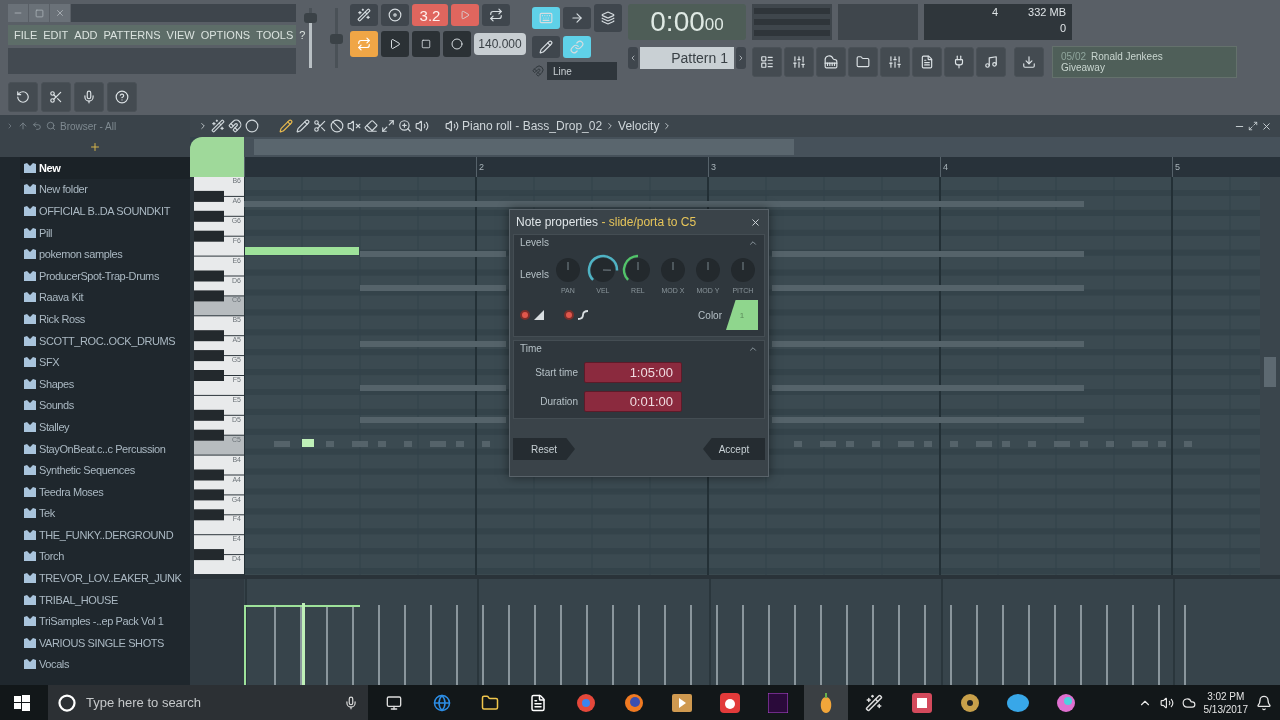  What do you see at coordinates (994, 13) in the screenshot?
I see `cpu-value: 4` at bounding box center [994, 13].